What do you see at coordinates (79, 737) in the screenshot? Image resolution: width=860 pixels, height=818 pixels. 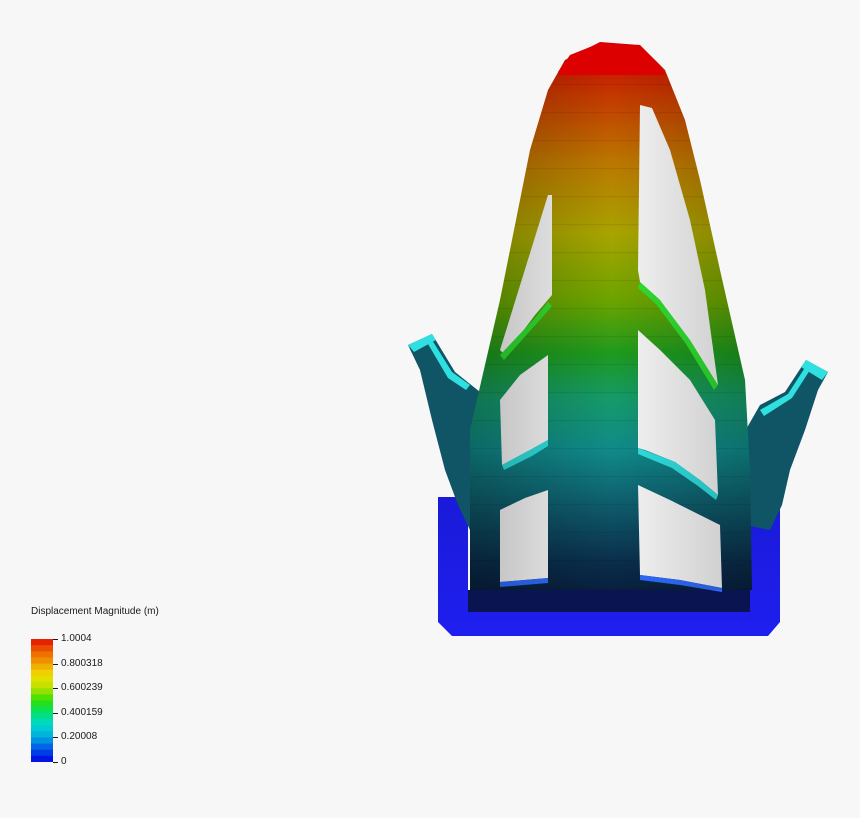 I see `legend-tick-label: 0.20008` at bounding box center [79, 737].